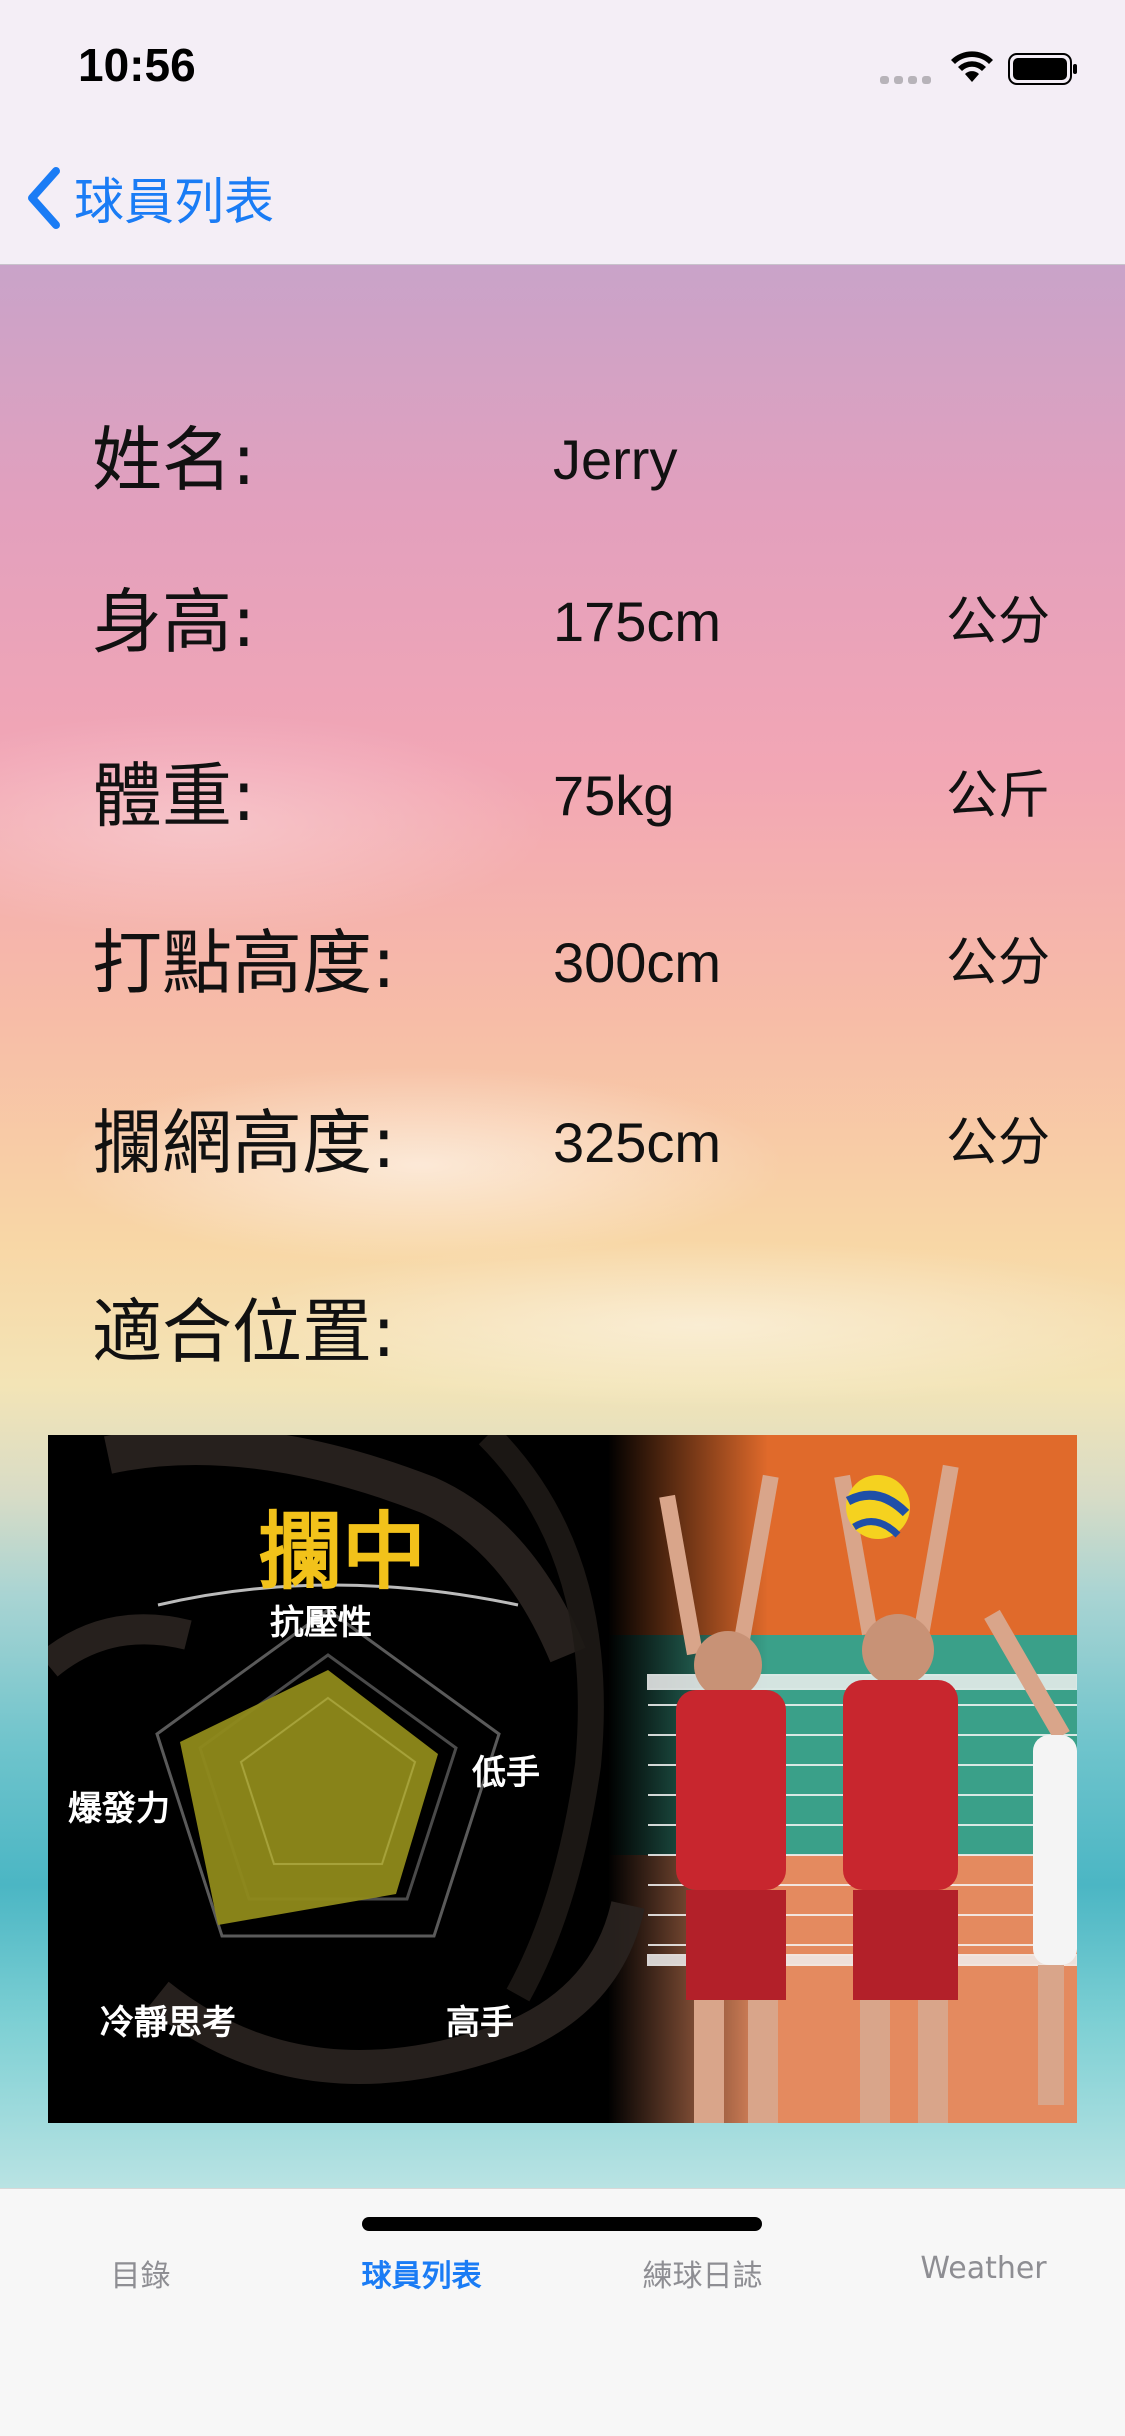 The height and width of the screenshot is (2436, 1125). What do you see at coordinates (562, 1332) in the screenshot?
I see `info-row-position: 適合位置:` at bounding box center [562, 1332].